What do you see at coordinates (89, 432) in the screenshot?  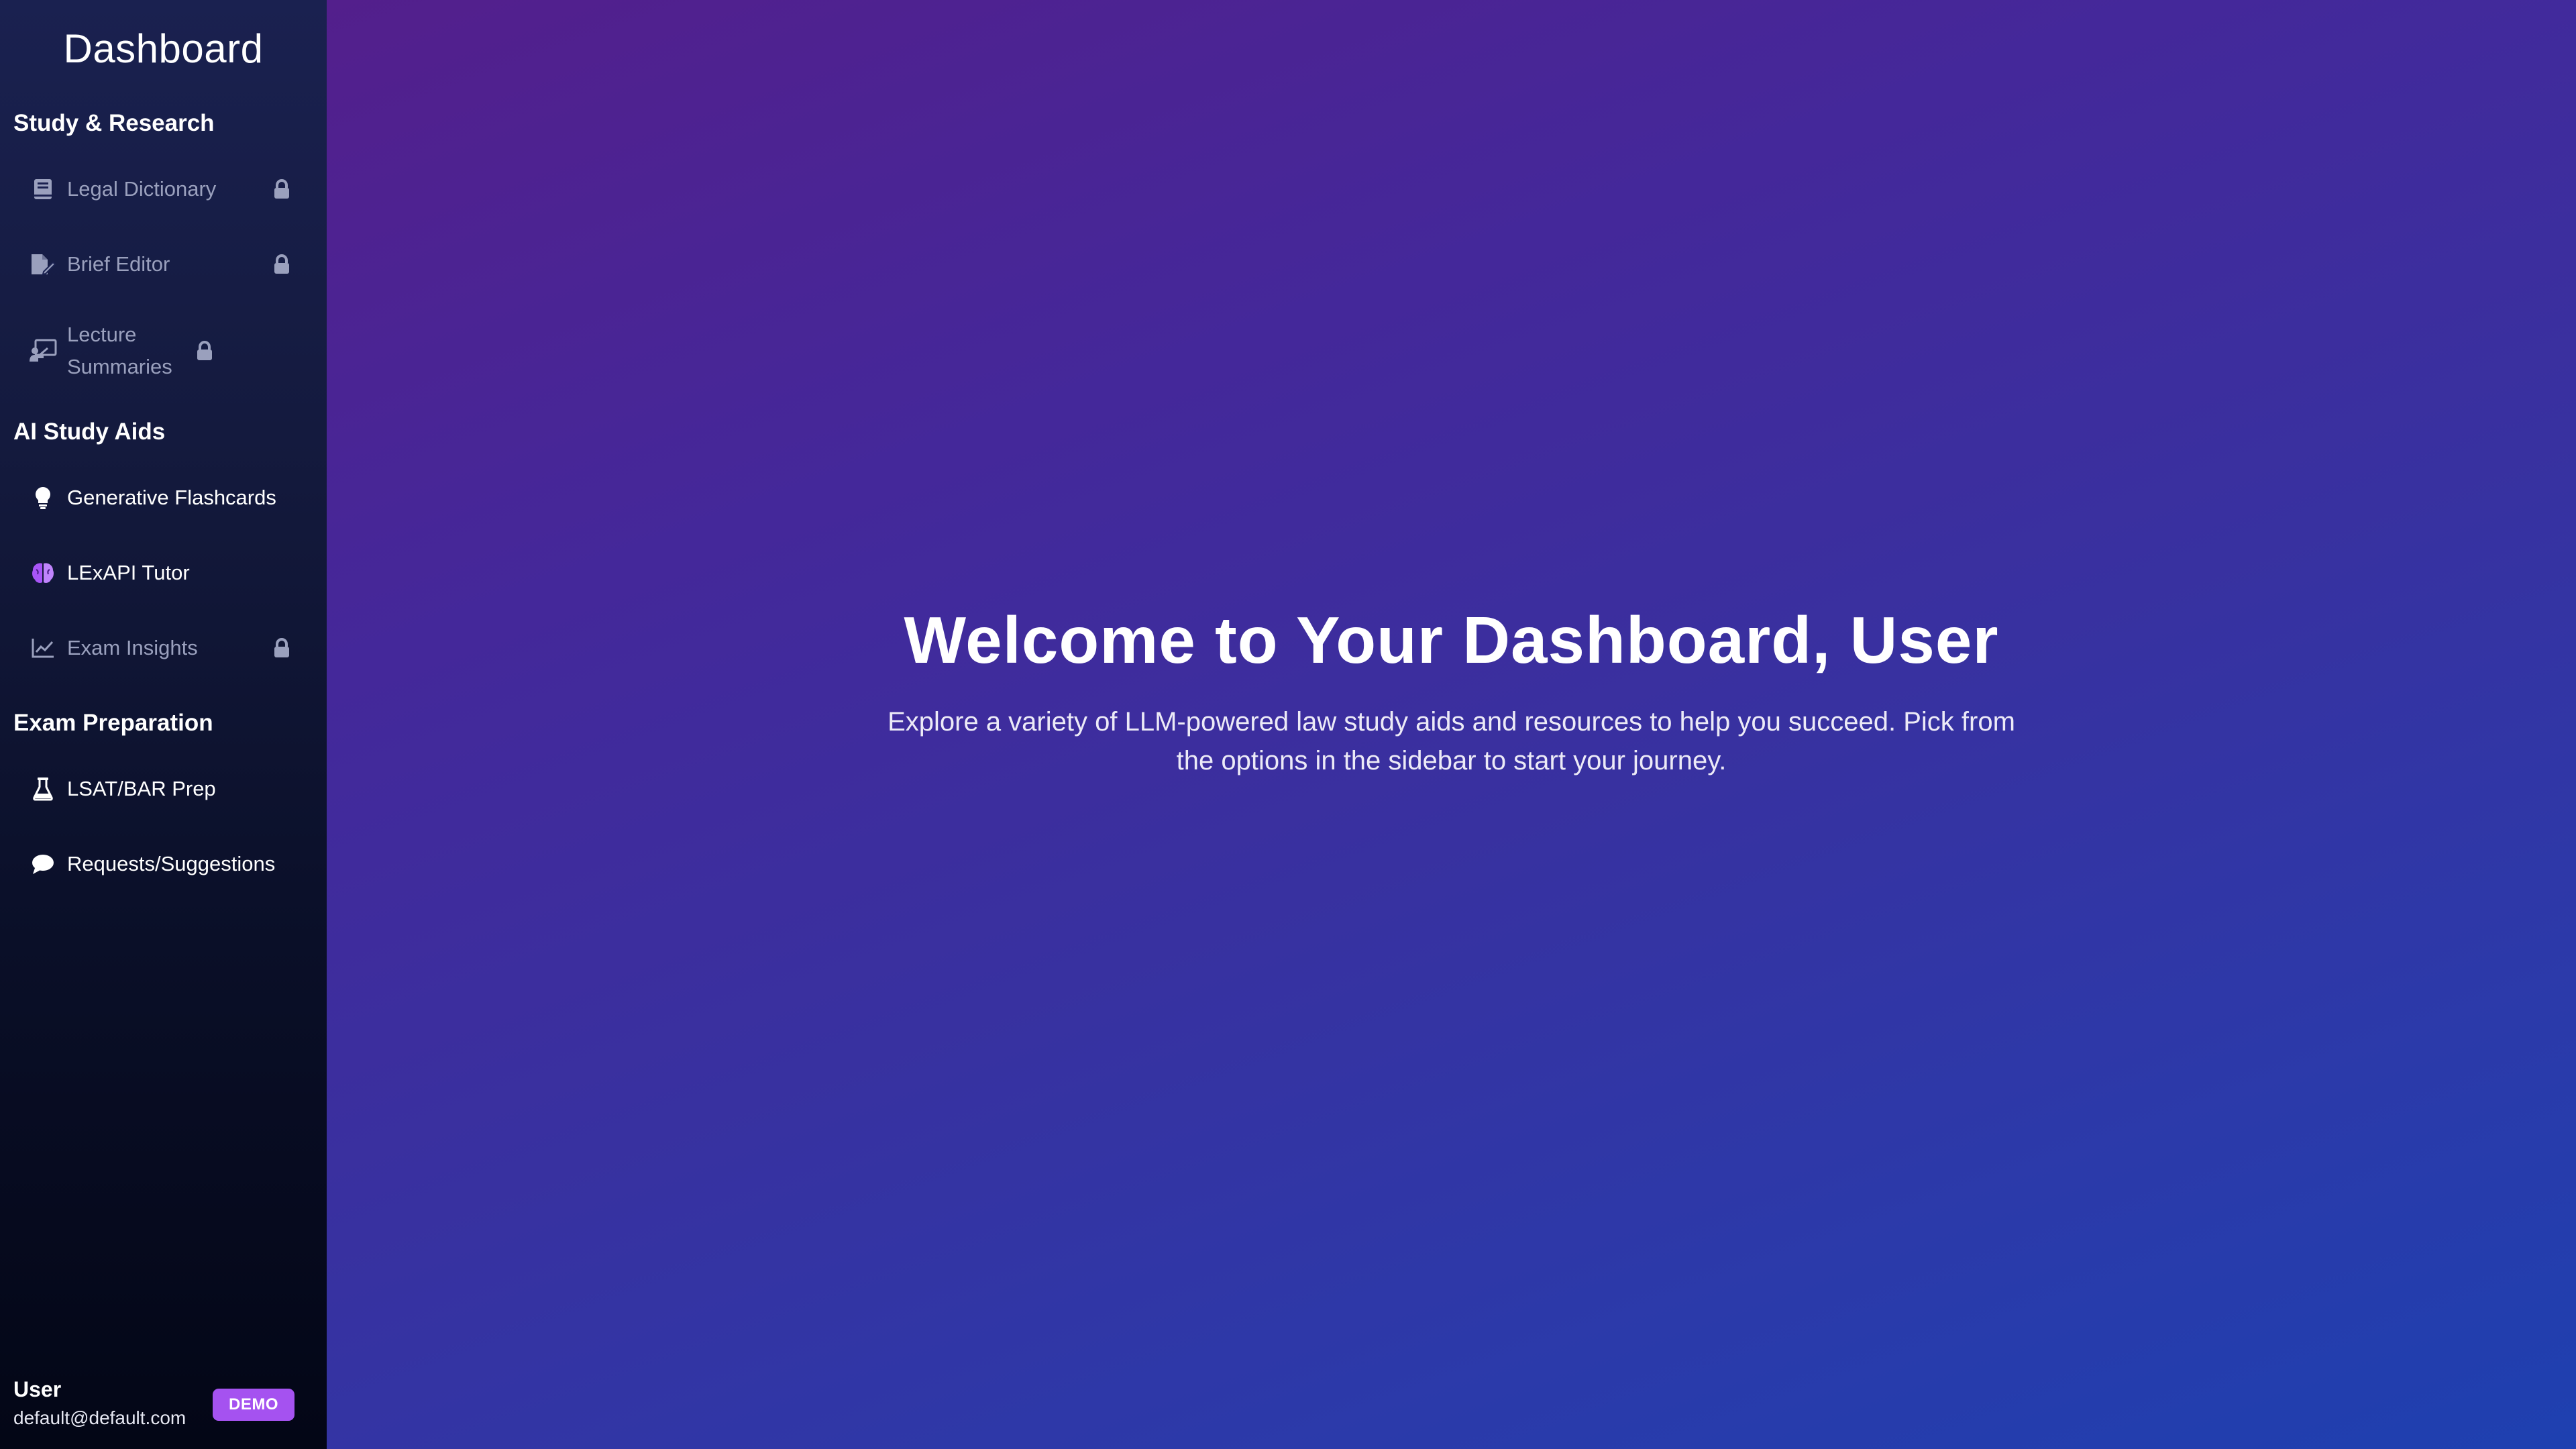 I see `section-heading-ai-study-aids: AI Study Aids` at bounding box center [89, 432].